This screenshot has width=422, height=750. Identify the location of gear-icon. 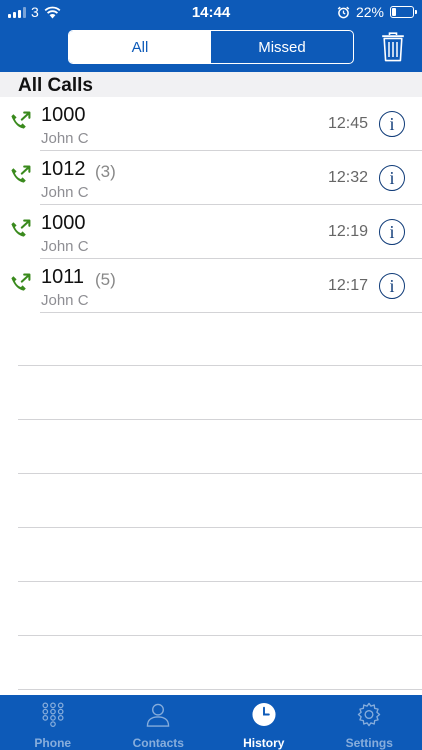
(369, 714).